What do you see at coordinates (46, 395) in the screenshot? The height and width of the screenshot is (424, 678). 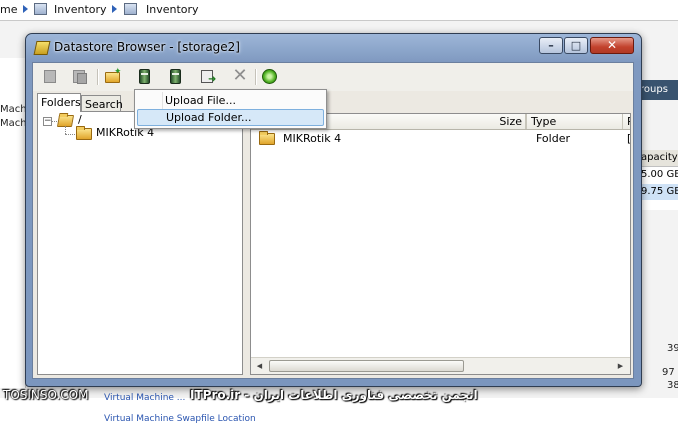 I see `watermark-left: TOSINSO.COM` at bounding box center [46, 395].